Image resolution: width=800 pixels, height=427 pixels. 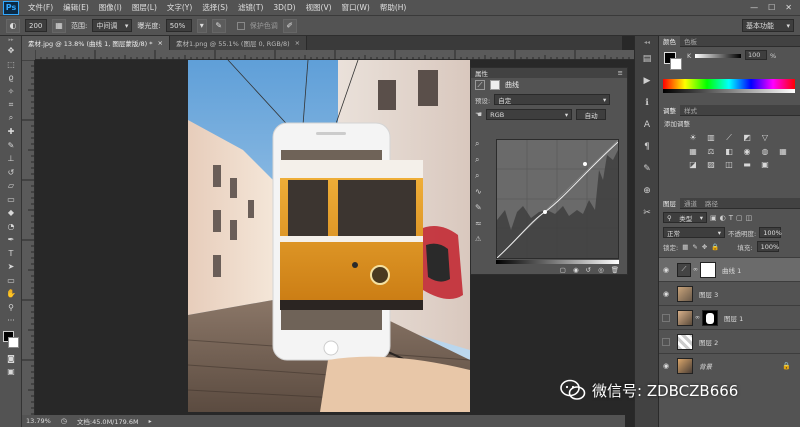 What do you see at coordinates (747, 164) in the screenshot?
I see `gradient-map-icon: ▬` at bounding box center [747, 164].